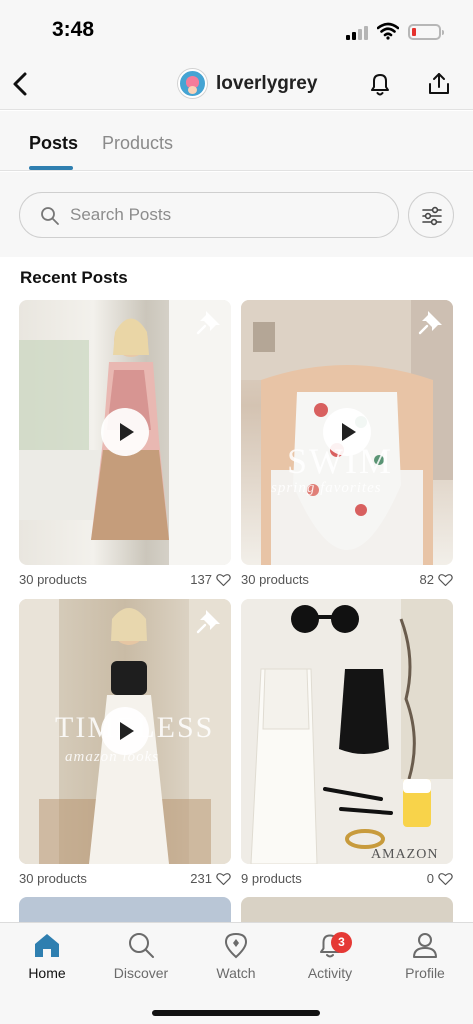 The height and width of the screenshot is (1024, 473). Describe the element at coordinates (47, 945) in the screenshot. I see `home-icon` at that location.